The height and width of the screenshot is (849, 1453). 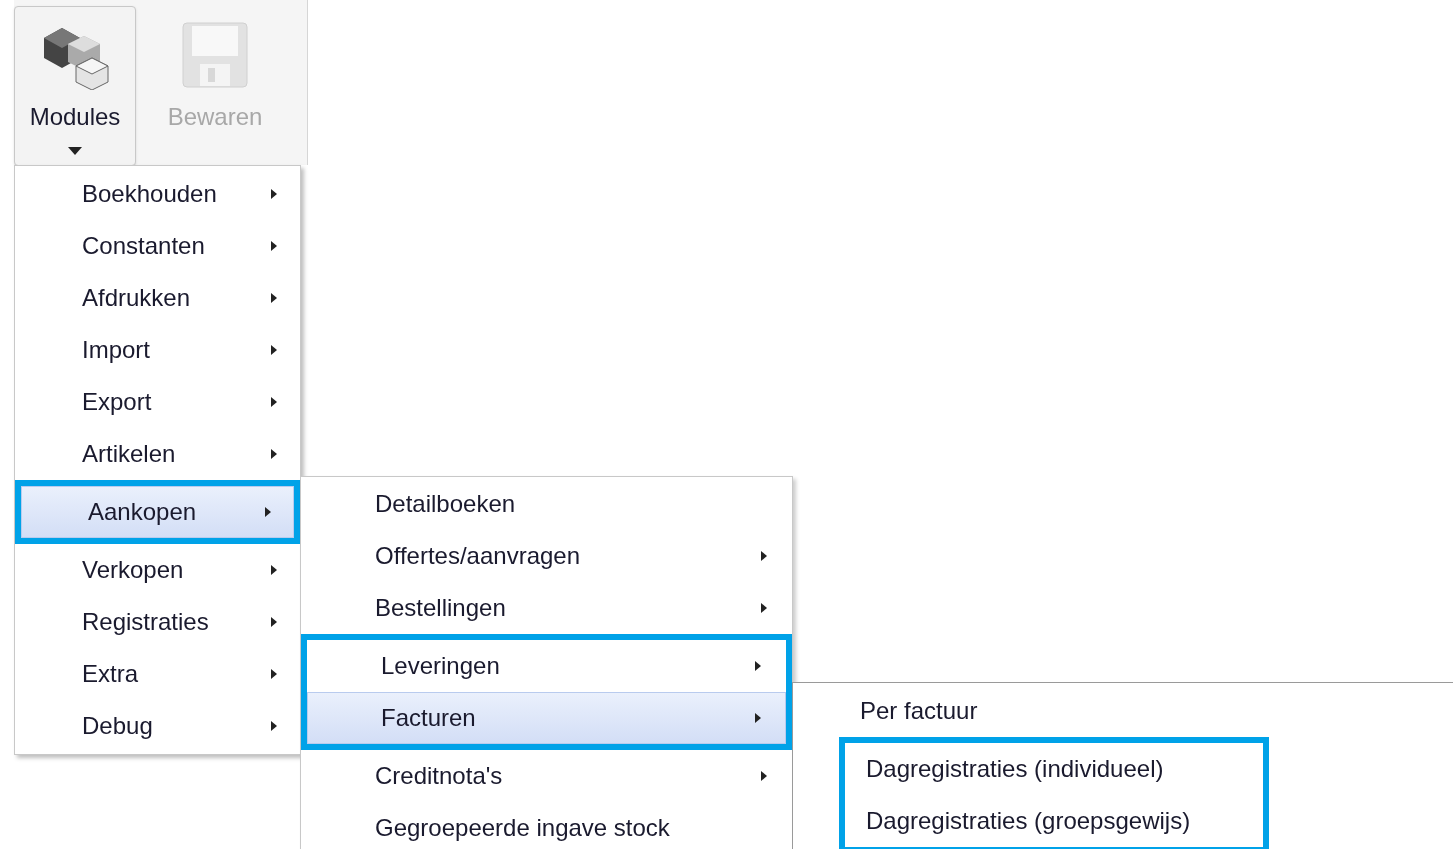 What do you see at coordinates (157, 454) in the screenshot?
I see `menu-item: Artikelen` at bounding box center [157, 454].